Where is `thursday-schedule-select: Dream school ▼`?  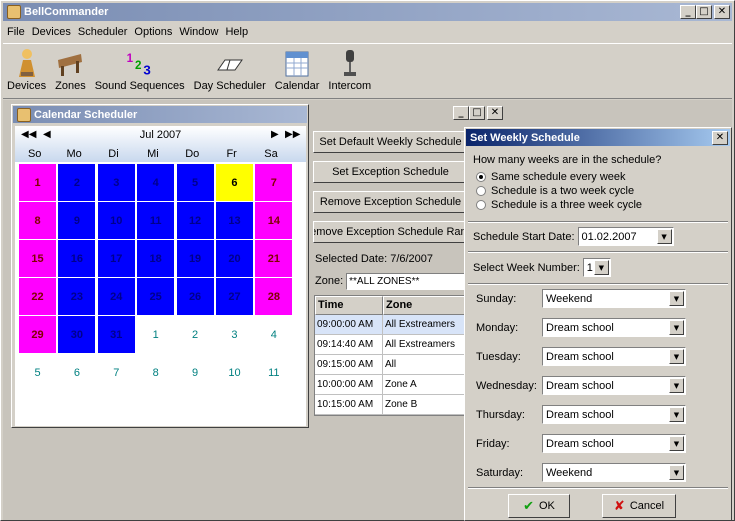
thursday-schedule-select: Dream school ▼ is located at coordinates (614, 414).